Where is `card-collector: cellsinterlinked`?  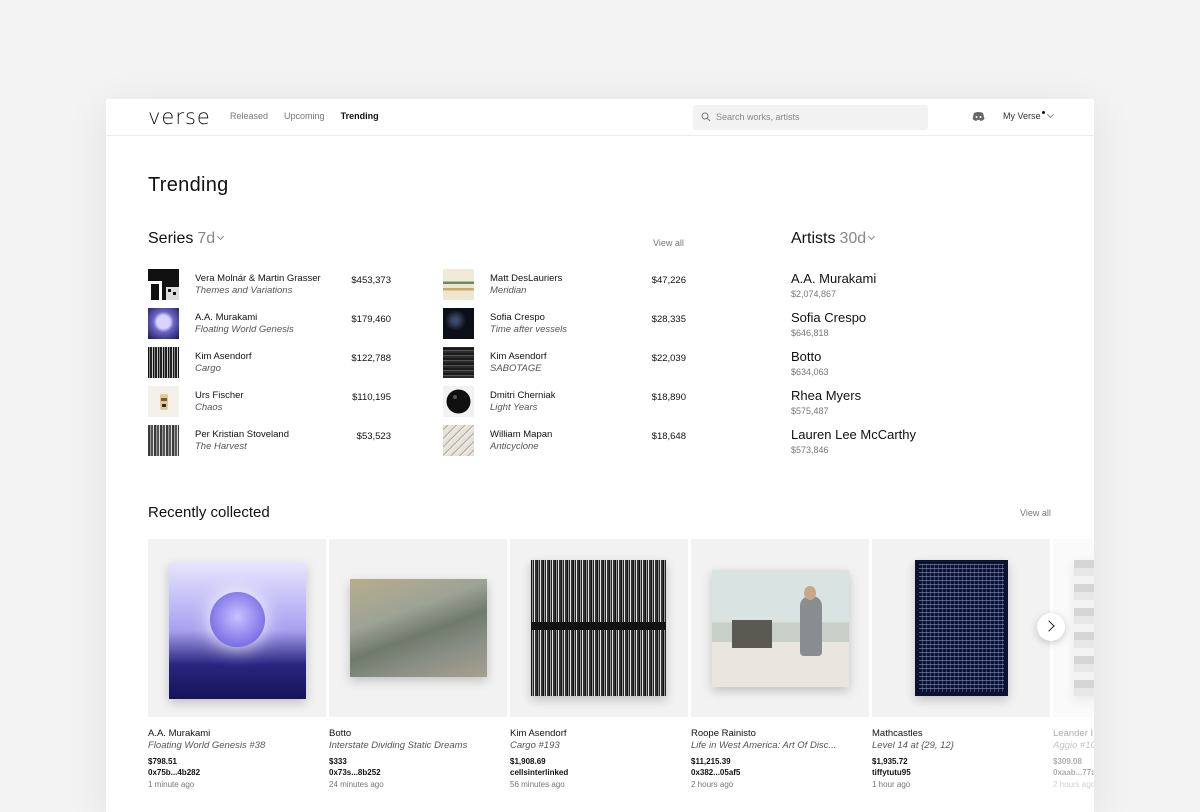 card-collector: cellsinterlinked is located at coordinates (539, 772).